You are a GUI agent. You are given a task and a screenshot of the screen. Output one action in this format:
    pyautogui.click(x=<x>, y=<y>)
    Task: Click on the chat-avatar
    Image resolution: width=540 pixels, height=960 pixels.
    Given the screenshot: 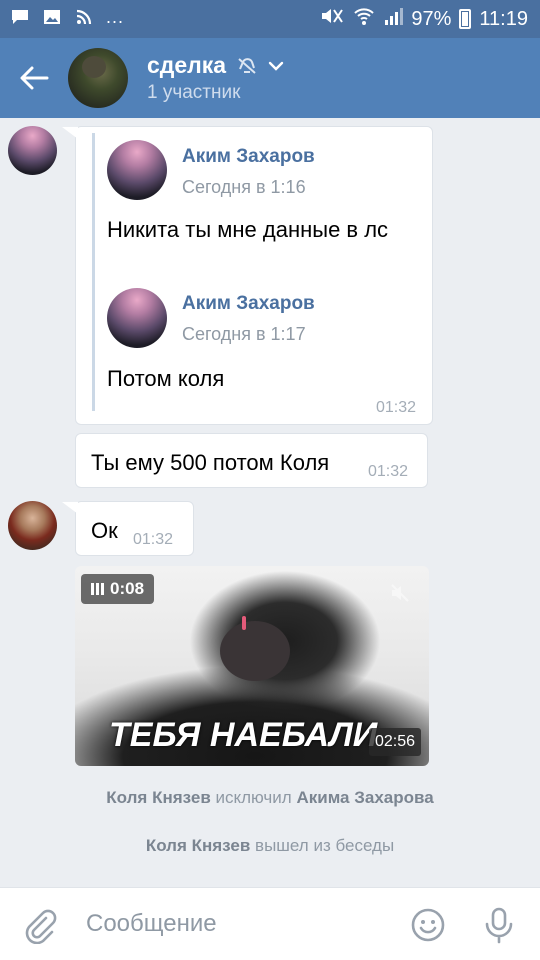 What is the action you would take?
    pyautogui.click(x=98, y=78)
    